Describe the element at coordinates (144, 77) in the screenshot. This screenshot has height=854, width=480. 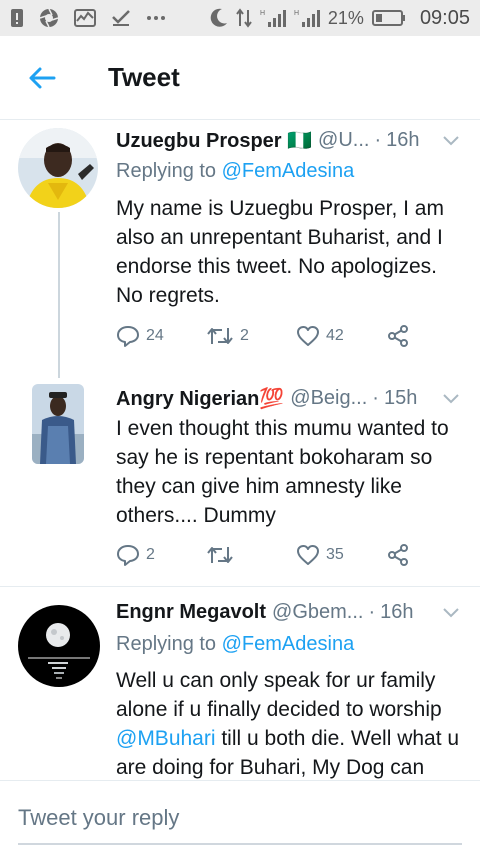
I see `page-title: Tweet` at that location.